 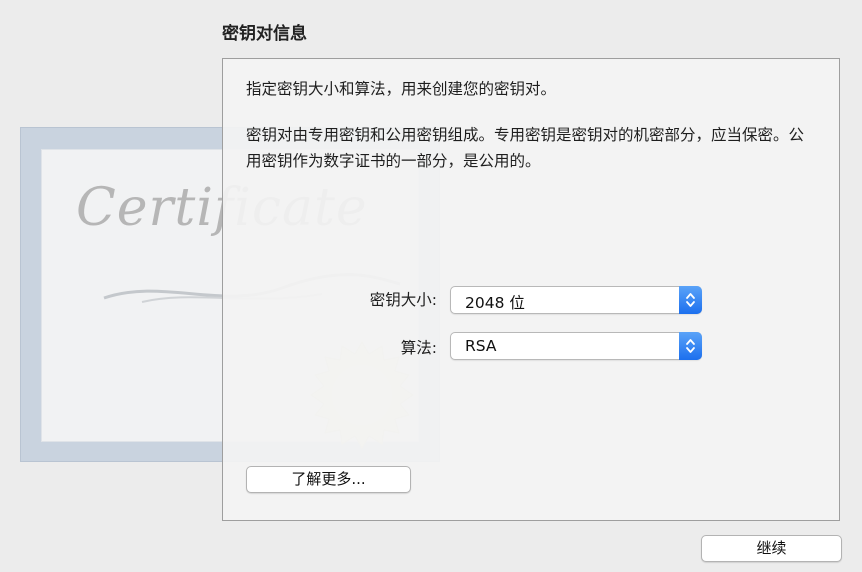 What do you see at coordinates (401, 89) in the screenshot?
I see `intro-text: 指定密钥大小和算法，用来创建您的密钥对。` at bounding box center [401, 89].